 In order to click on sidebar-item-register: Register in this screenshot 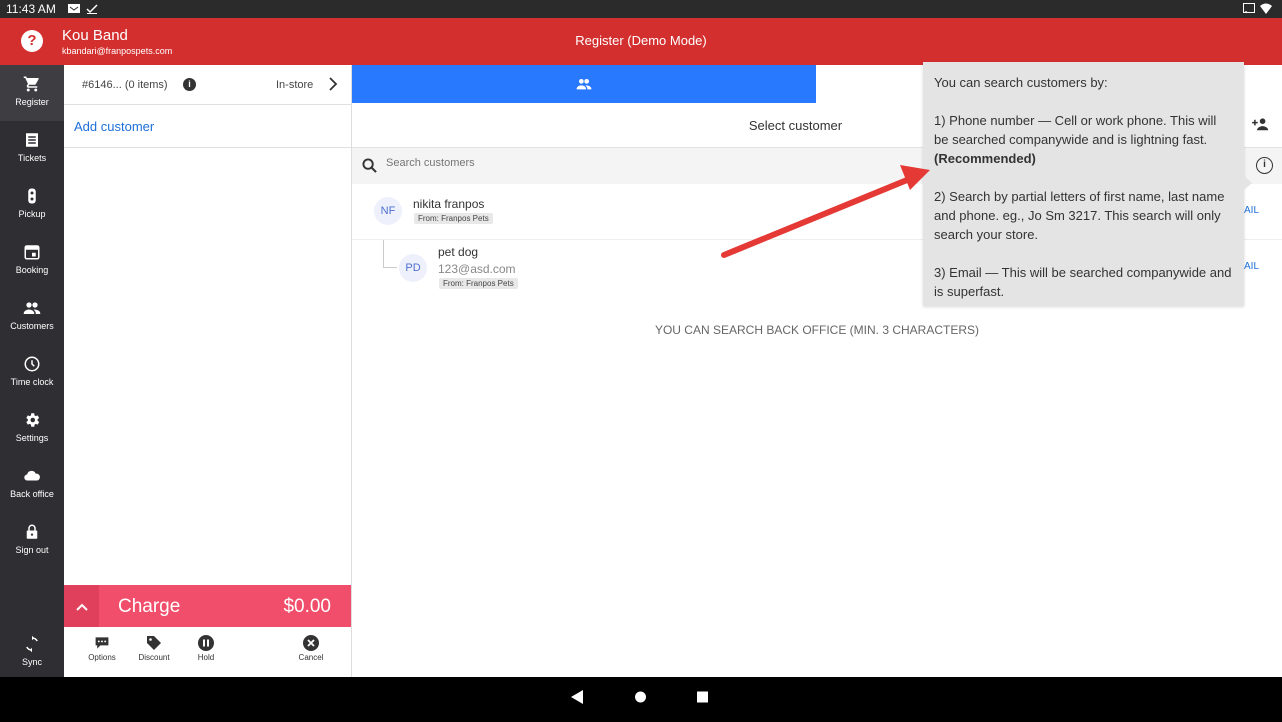, I will do `click(32, 93)`.